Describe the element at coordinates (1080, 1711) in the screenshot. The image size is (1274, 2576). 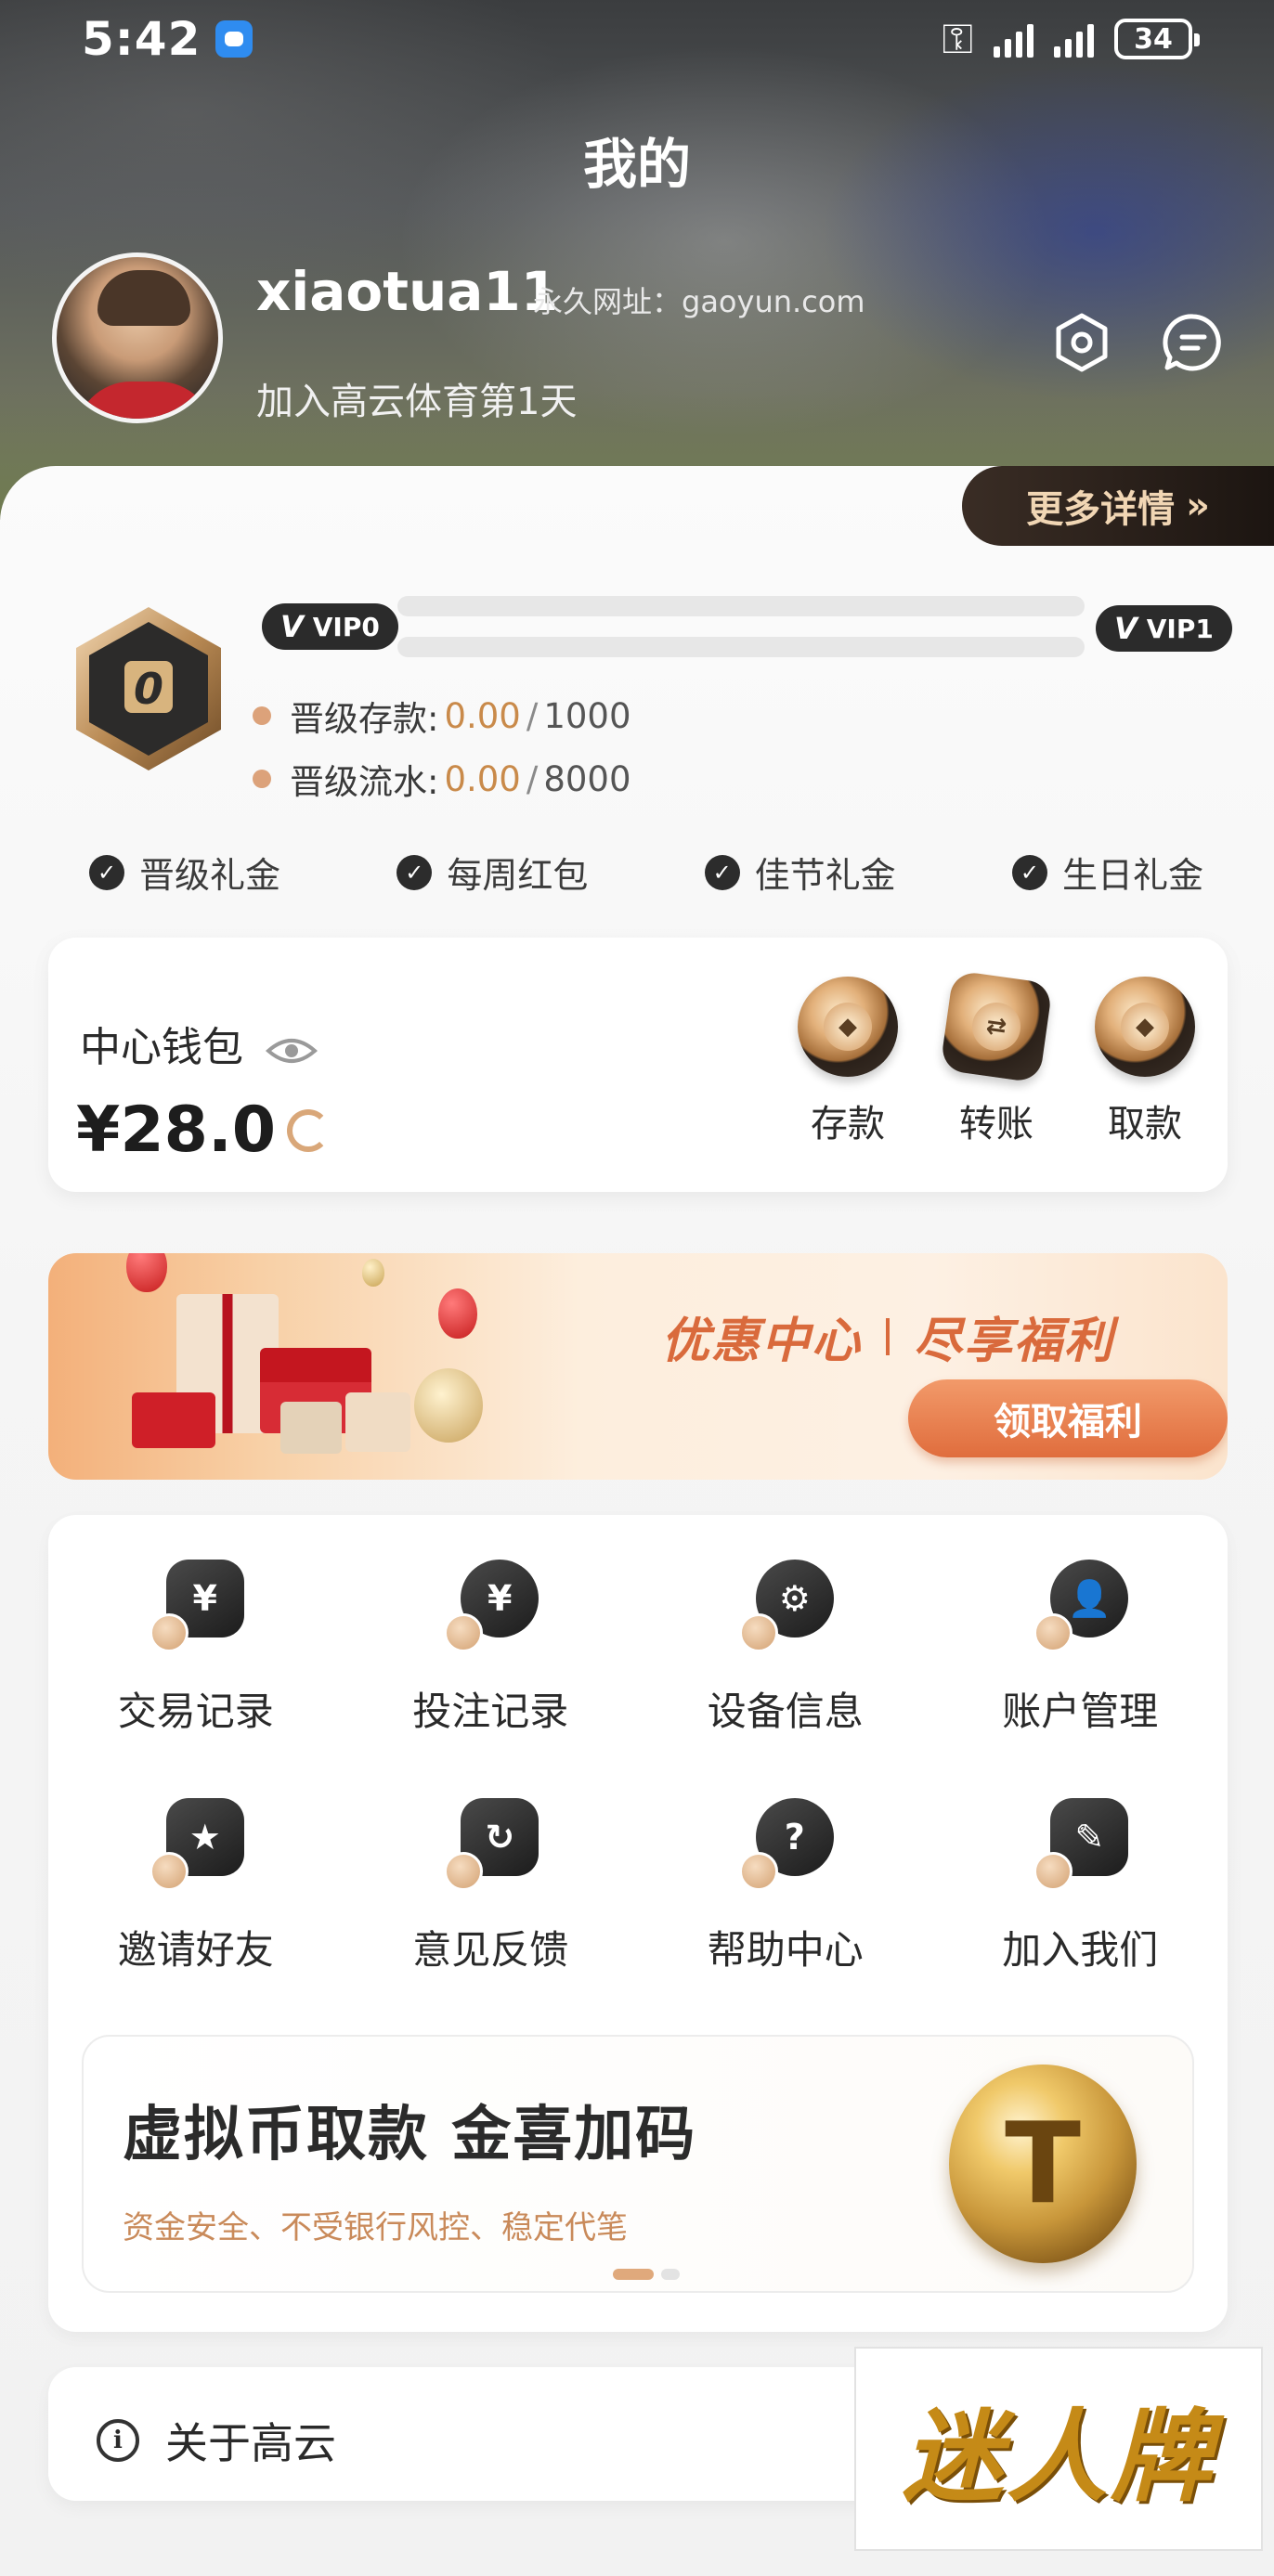
I see `grid-item-label: 账户管理` at that location.